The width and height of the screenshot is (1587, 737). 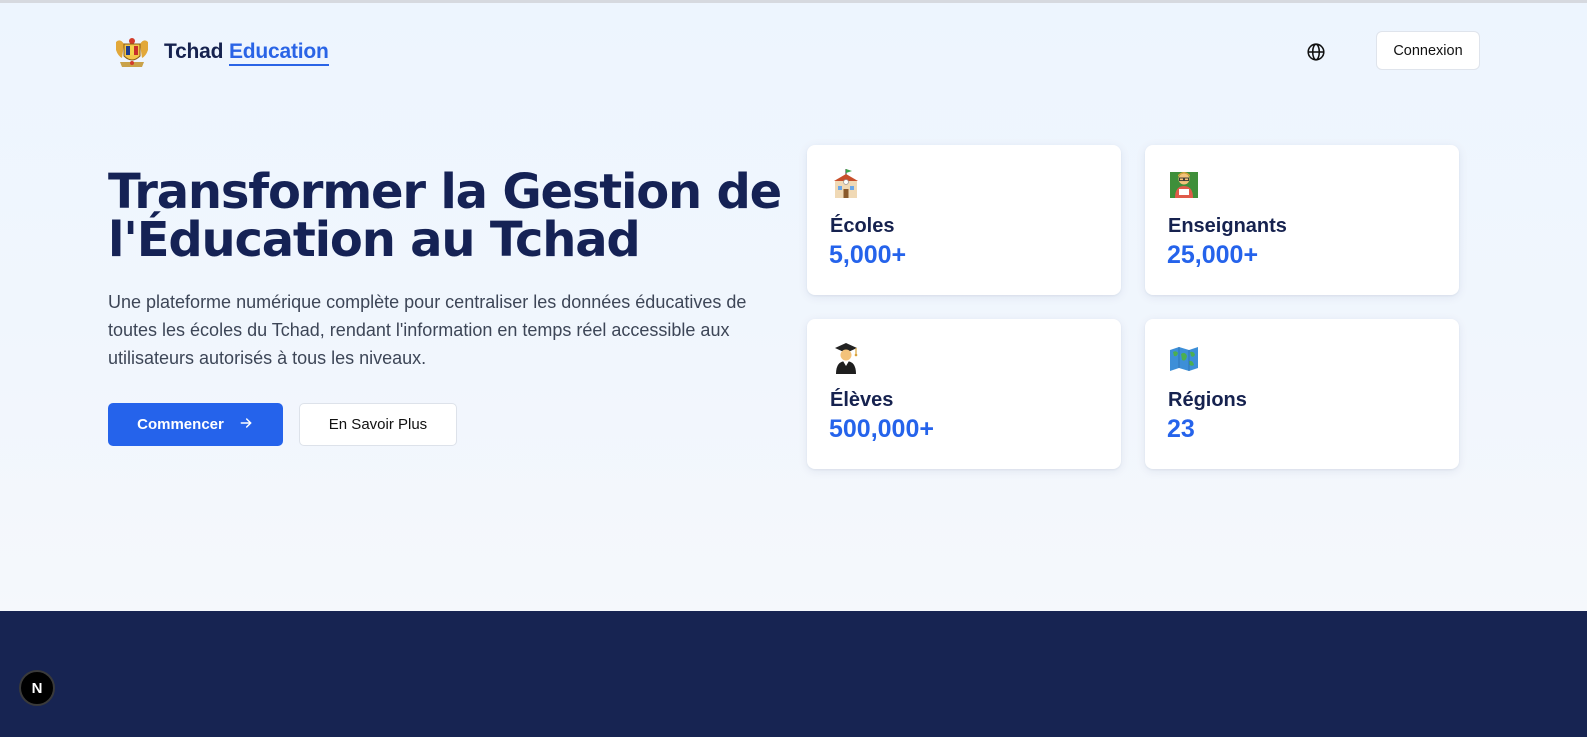 I want to click on stat-label: Régions, so click(x=1207, y=400).